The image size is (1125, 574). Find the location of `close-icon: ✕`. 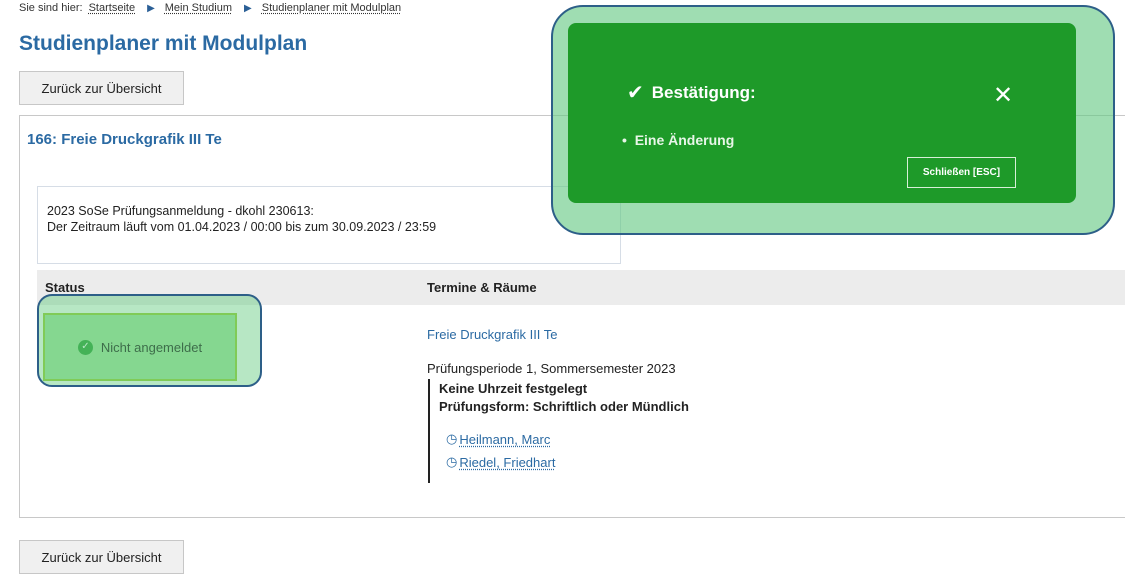

close-icon: ✕ is located at coordinates (1003, 95).